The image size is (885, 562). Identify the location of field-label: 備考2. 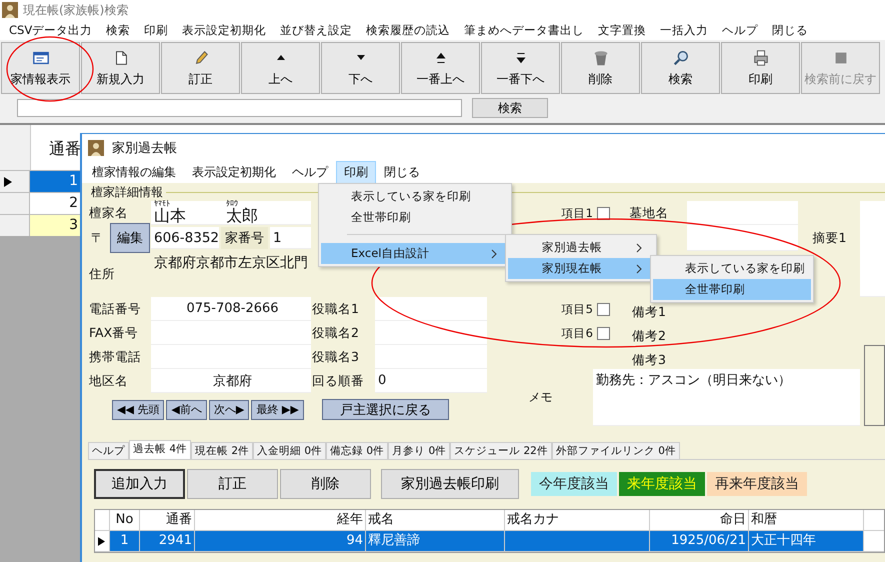
(649, 336).